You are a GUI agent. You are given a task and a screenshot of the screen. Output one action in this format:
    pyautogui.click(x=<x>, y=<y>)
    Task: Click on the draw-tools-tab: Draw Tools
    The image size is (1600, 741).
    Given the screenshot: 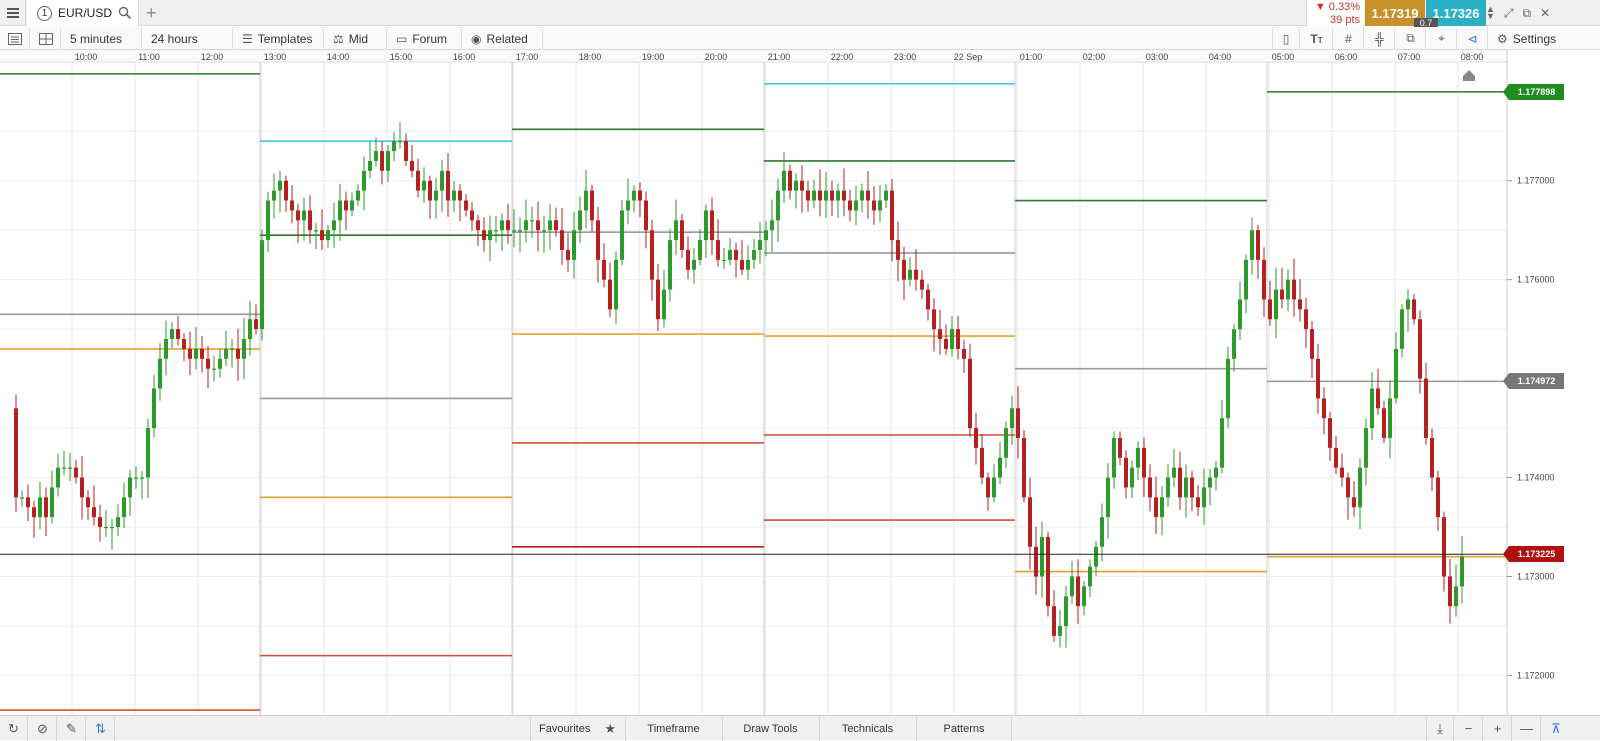 What is the action you would take?
    pyautogui.click(x=770, y=728)
    